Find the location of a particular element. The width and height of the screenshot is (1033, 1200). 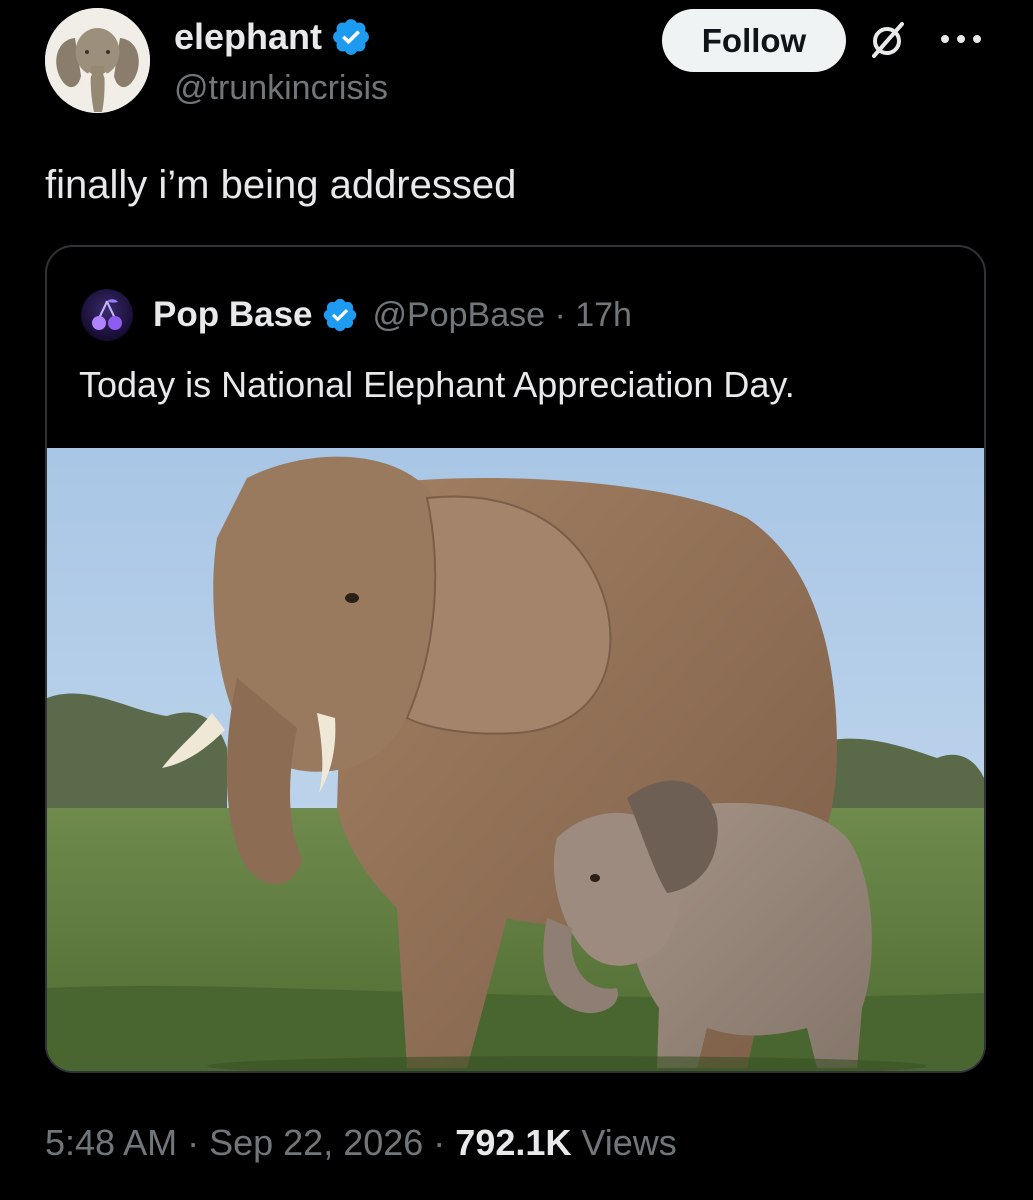

quote-timestamp: 17h is located at coordinates (603, 315).